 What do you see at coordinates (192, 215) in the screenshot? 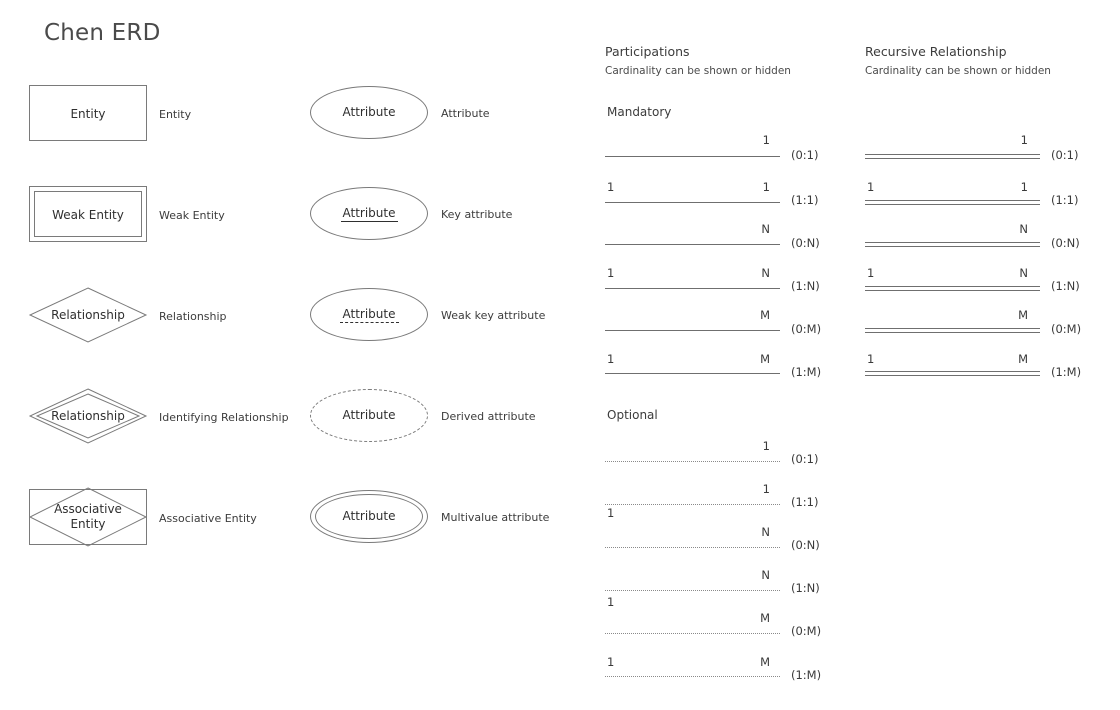
I see `legend-label-weak-entity: Weak Entity` at bounding box center [192, 215].